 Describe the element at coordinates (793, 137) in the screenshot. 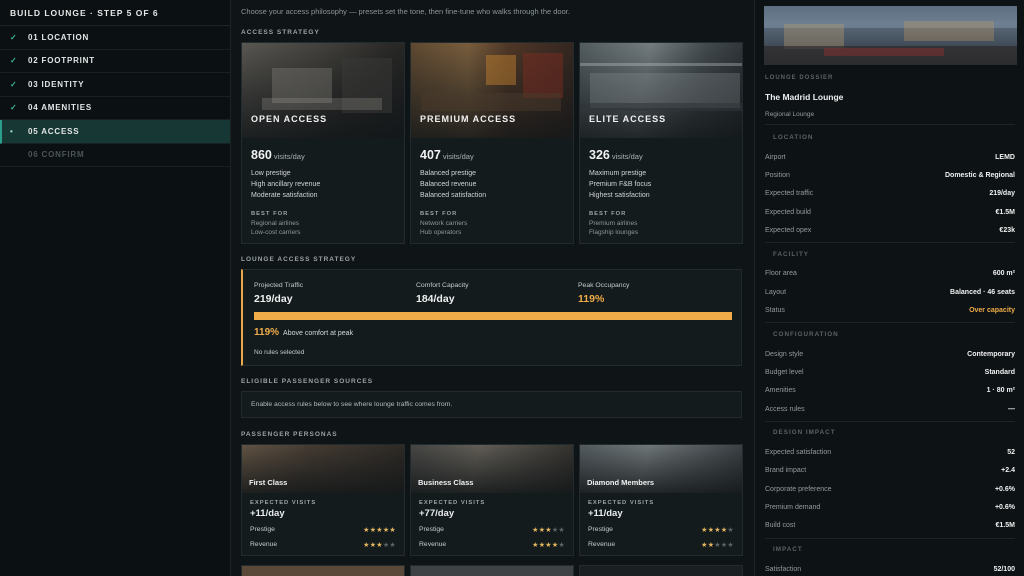

I see `location-section-label: LOCATION` at that location.